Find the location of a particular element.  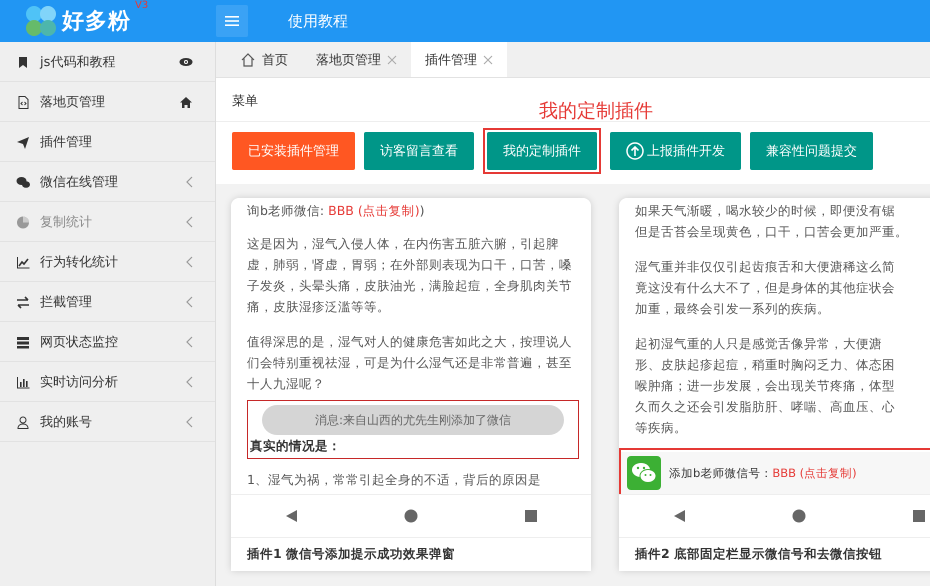

clover-logo-icon is located at coordinates (41, 21).